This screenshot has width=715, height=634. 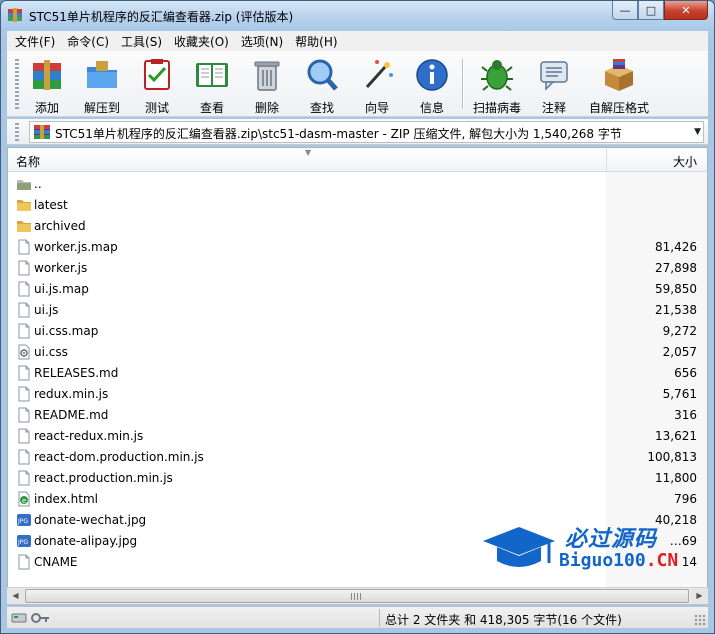 I want to click on sfx-button: 自解压格式, so click(x=619, y=85).